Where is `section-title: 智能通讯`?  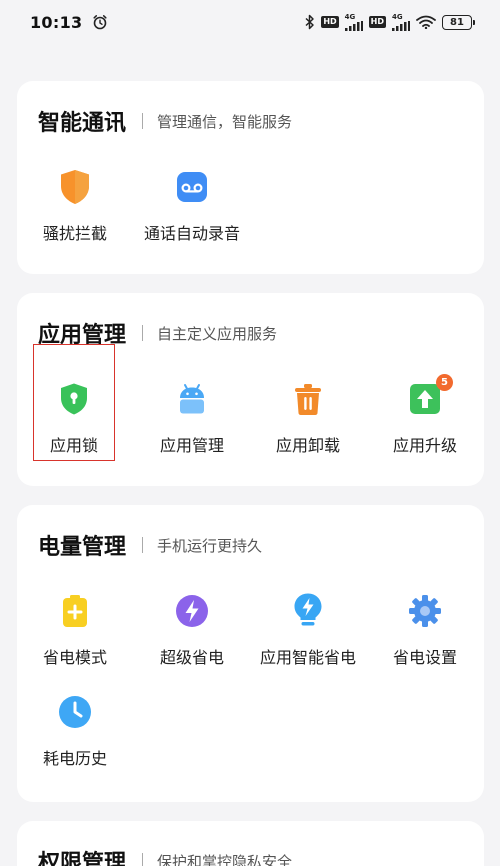
section-title: 智能通讯 is located at coordinates (82, 123).